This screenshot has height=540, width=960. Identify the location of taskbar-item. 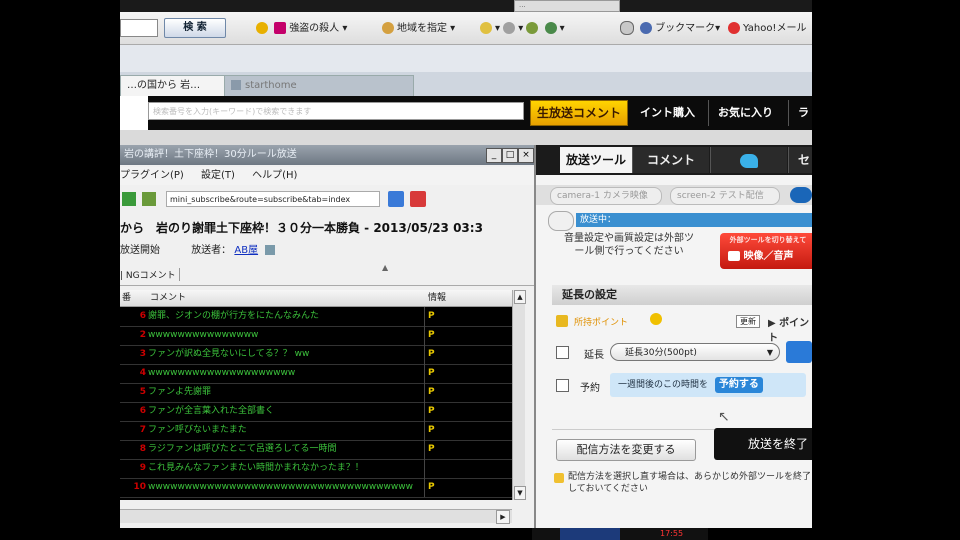
(590, 534).